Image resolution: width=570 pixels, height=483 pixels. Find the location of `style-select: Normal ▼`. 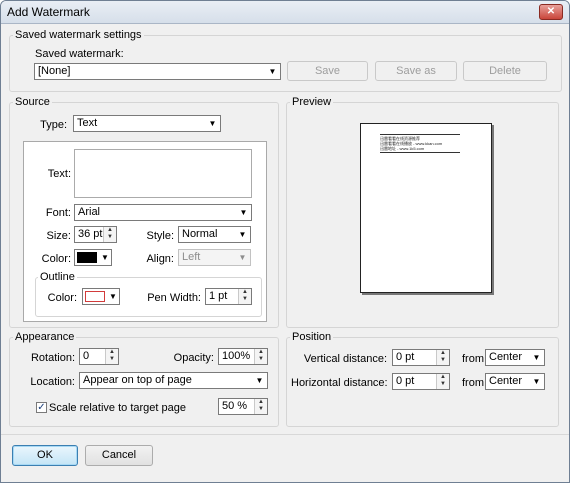

style-select: Normal ▼ is located at coordinates (214, 234).